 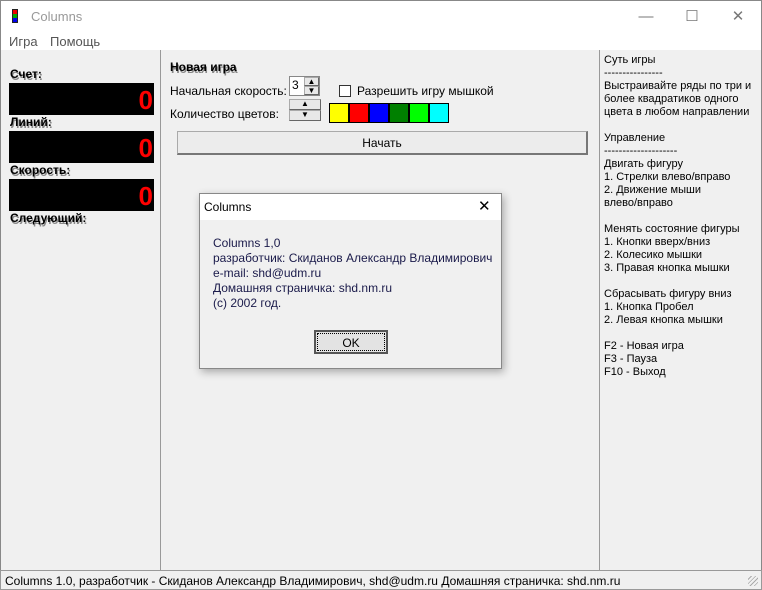 I want to click on colors-down-button: ▼, so click(x=305, y=115).